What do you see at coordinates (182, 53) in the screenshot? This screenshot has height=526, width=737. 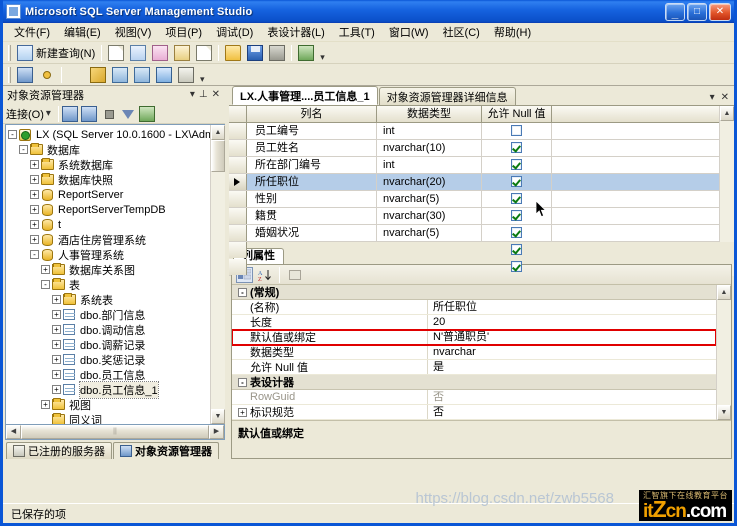 I see `dmx-query-button` at bounding box center [182, 53].